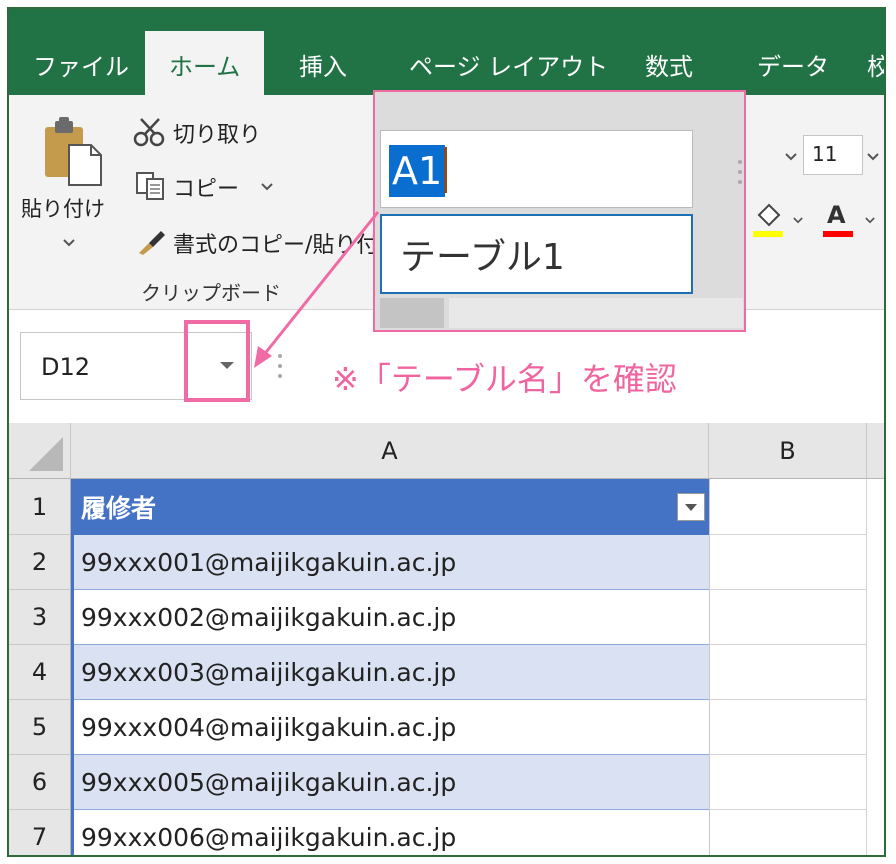  What do you see at coordinates (263, 133) in the screenshot?
I see `cut-button: 切り取り` at bounding box center [263, 133].